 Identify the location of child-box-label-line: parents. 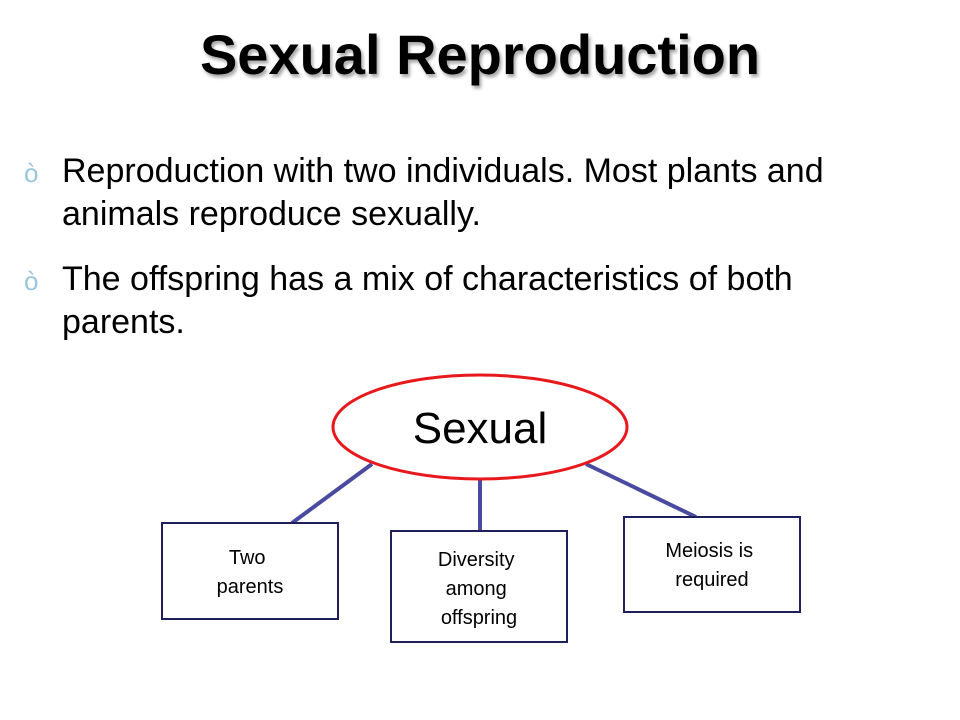
(250, 587).